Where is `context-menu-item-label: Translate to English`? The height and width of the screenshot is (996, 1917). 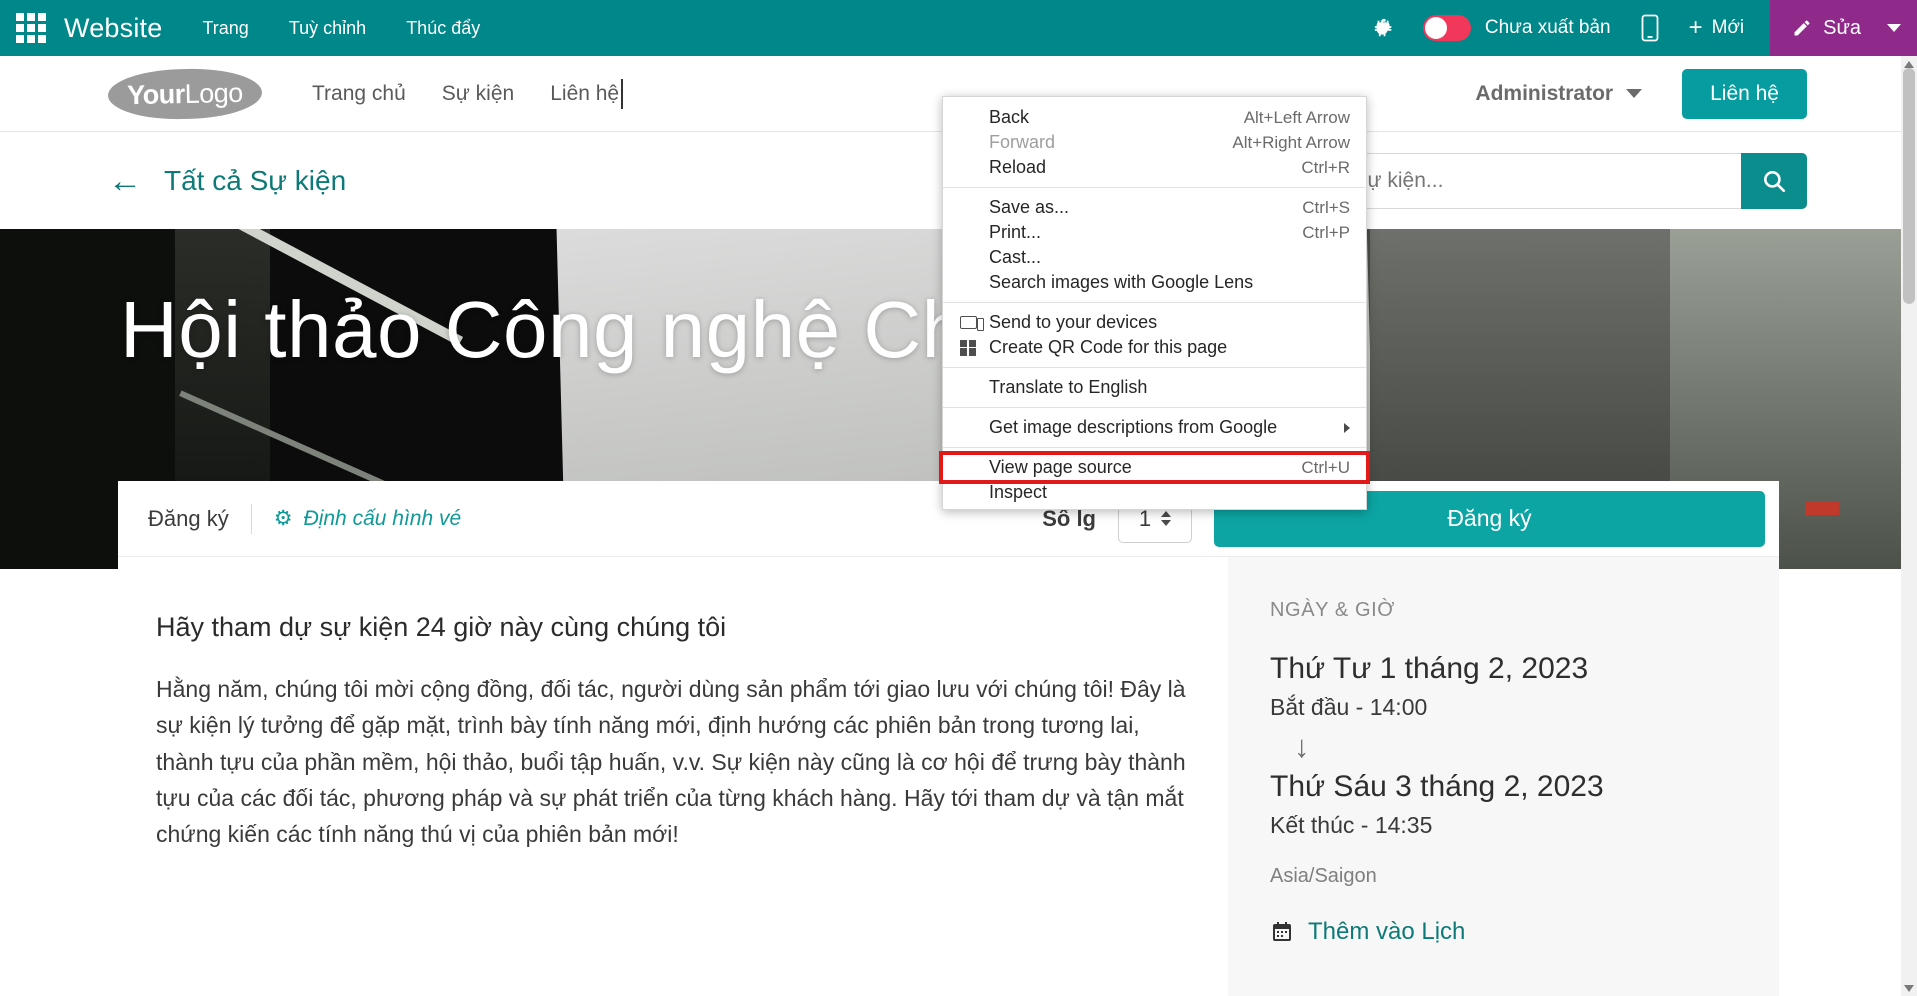
context-menu-item-label: Translate to English is located at coordinates (1068, 387).